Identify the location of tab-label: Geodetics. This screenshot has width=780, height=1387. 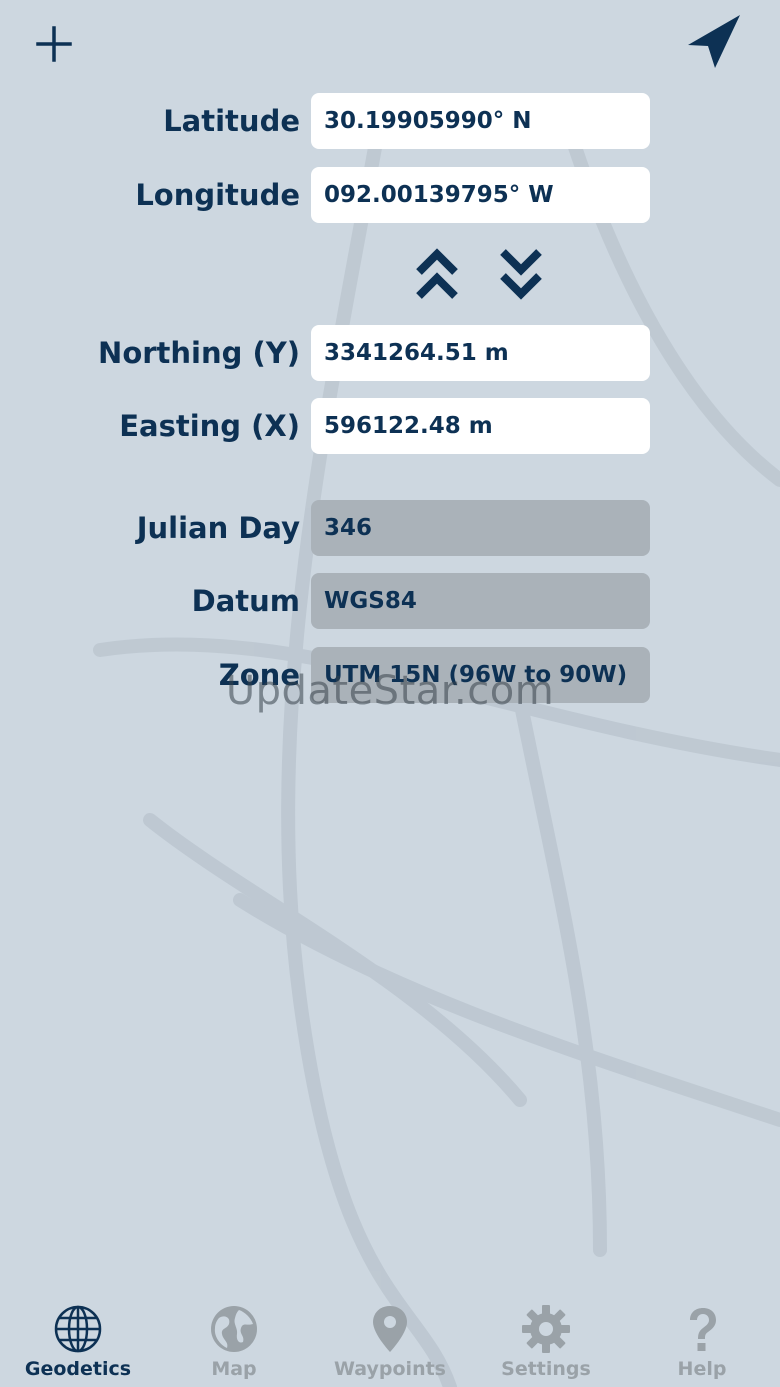
(78, 1369).